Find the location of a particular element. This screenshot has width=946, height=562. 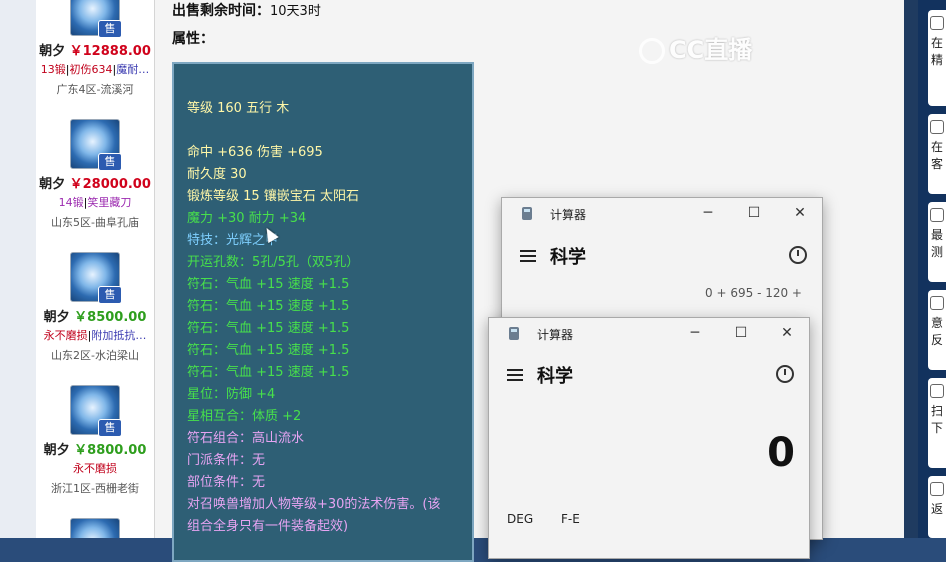

sale-time: 出售剩余时间：10天3时 is located at coordinates (246, 10).